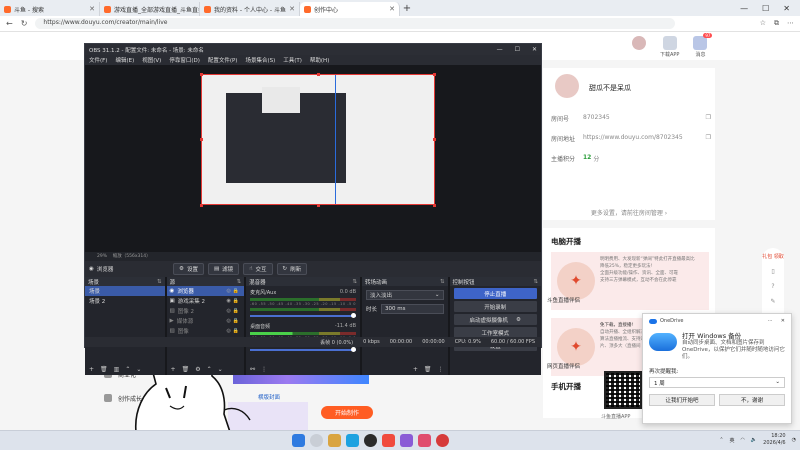 The width and height of the screenshot is (800, 450). I want to click on start-making-button: 开始制作, so click(347, 412).